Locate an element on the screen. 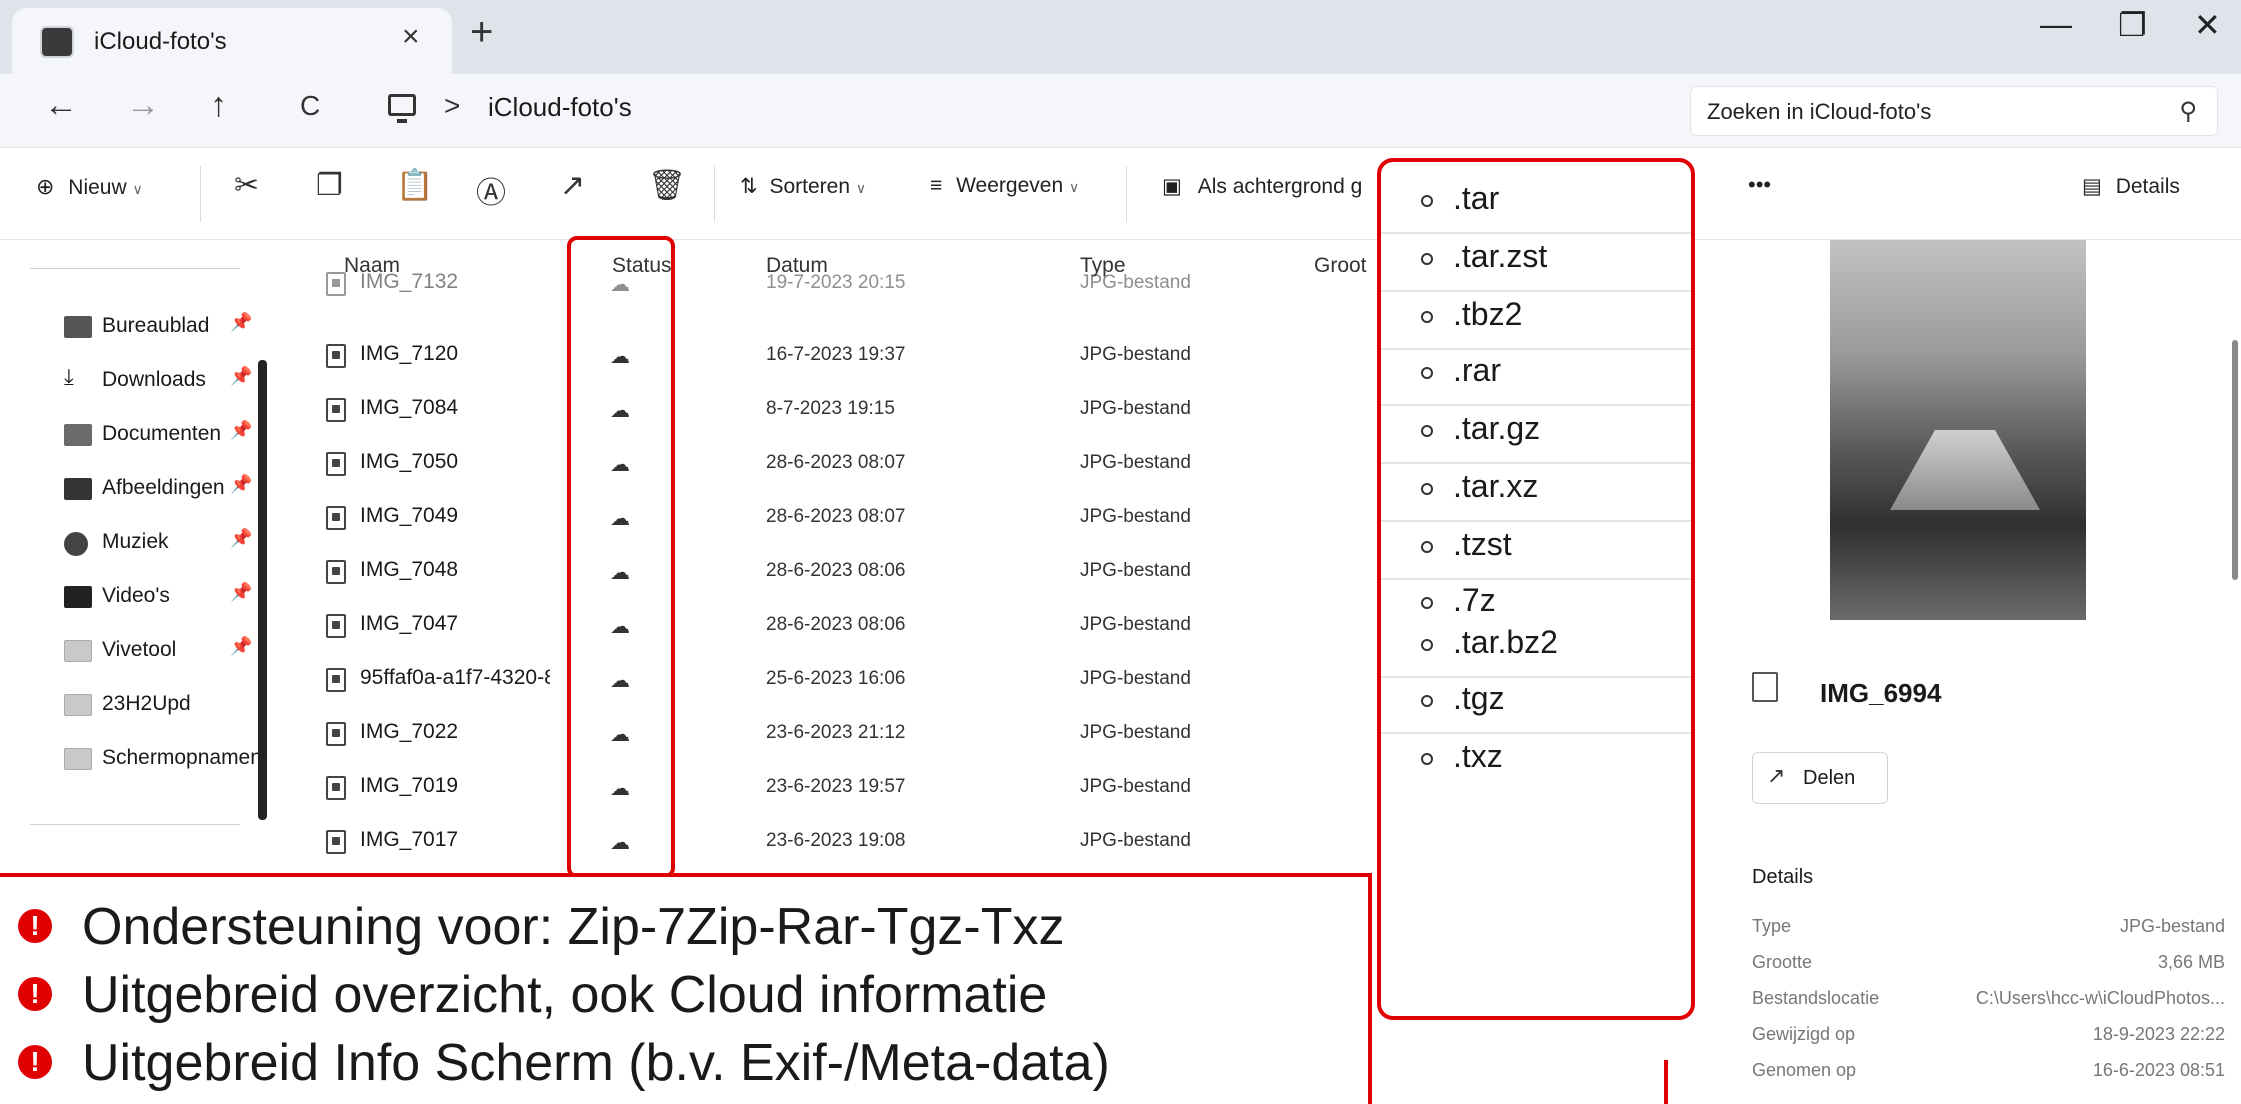  tab-icloud-photos: iCloud-foto's × is located at coordinates (232, 41).